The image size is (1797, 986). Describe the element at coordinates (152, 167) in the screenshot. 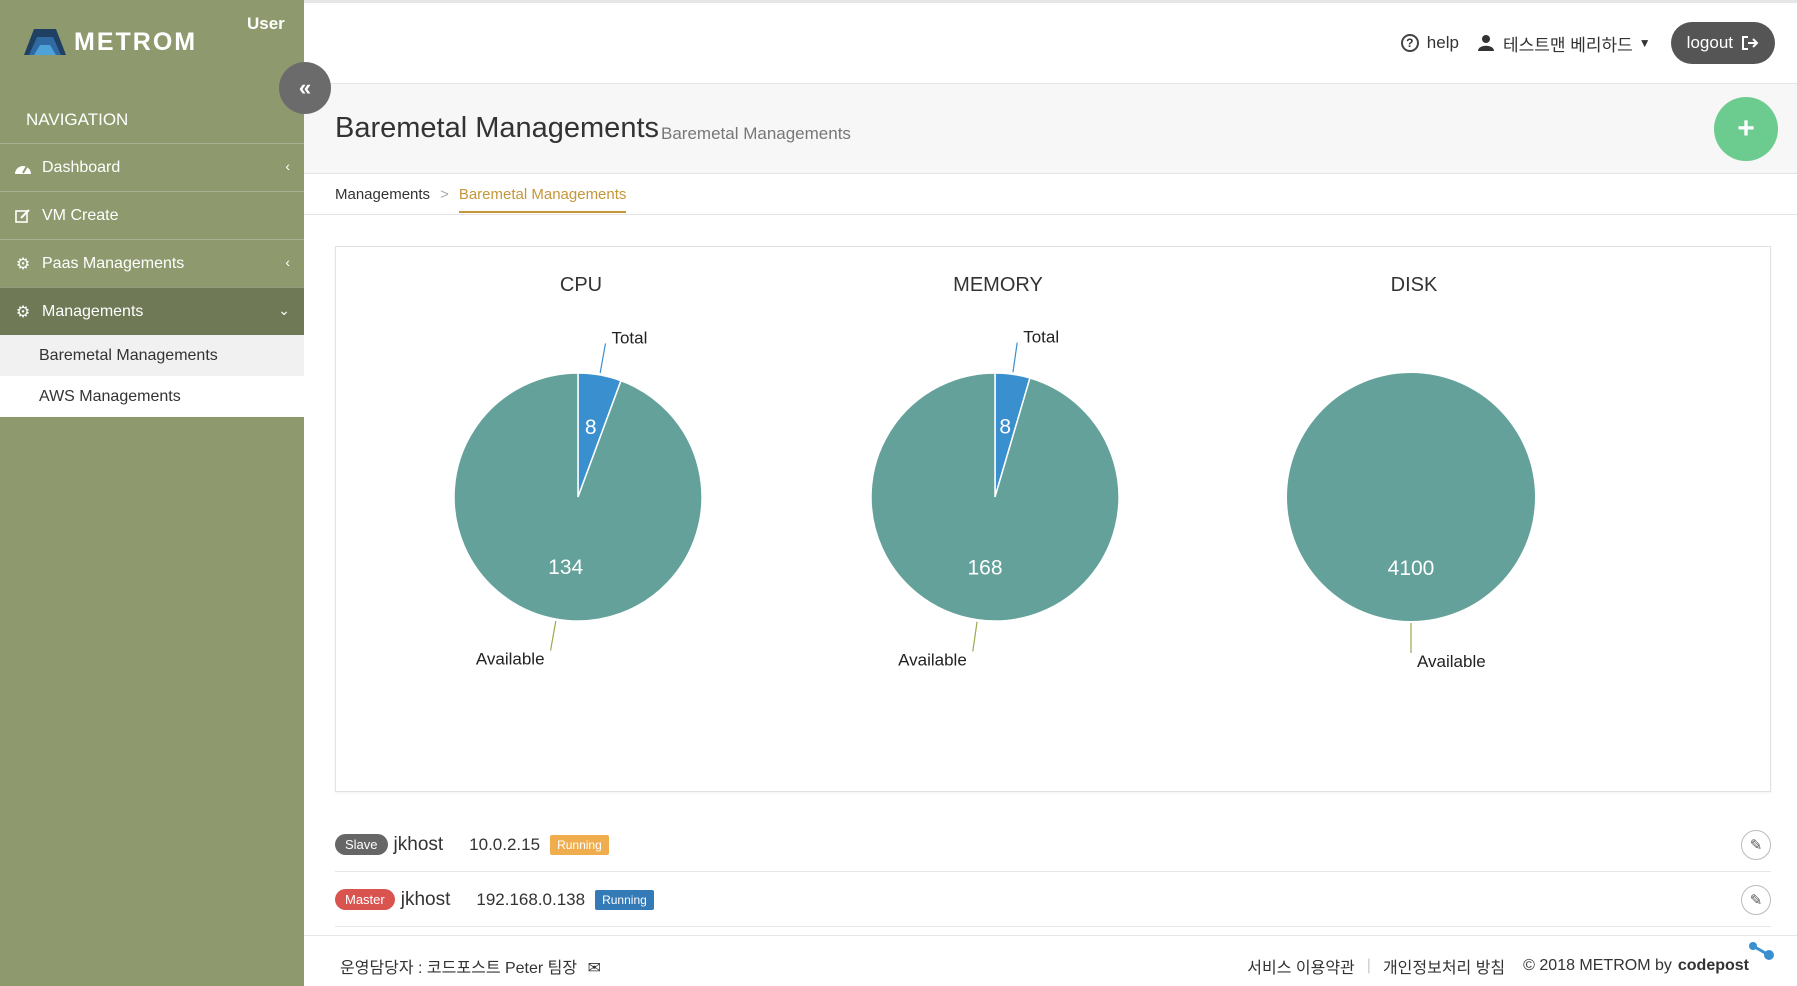

I see `sidebar-item-dashboard: Dashboard ‹` at that location.